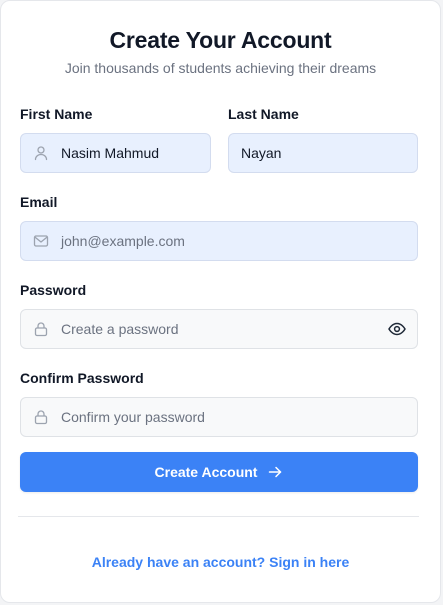 The image size is (443, 605). I want to click on create-account-button: Create Account, so click(219, 472).